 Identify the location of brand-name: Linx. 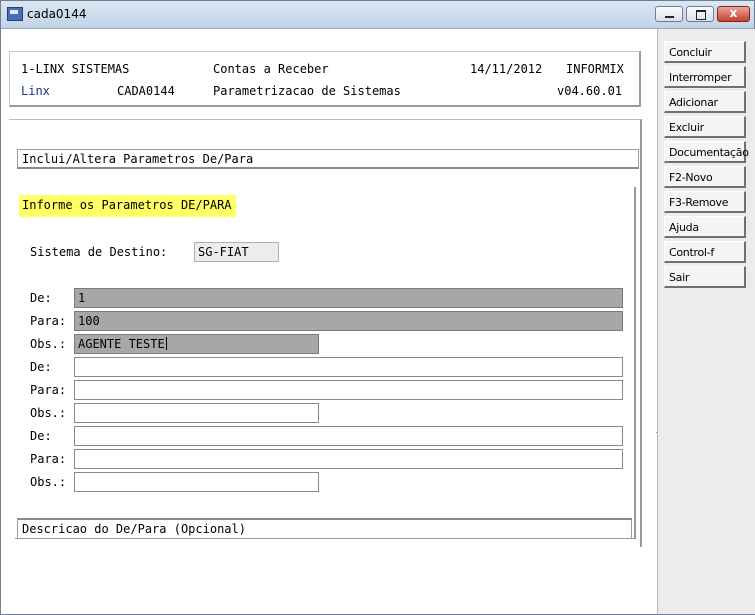
(35, 91).